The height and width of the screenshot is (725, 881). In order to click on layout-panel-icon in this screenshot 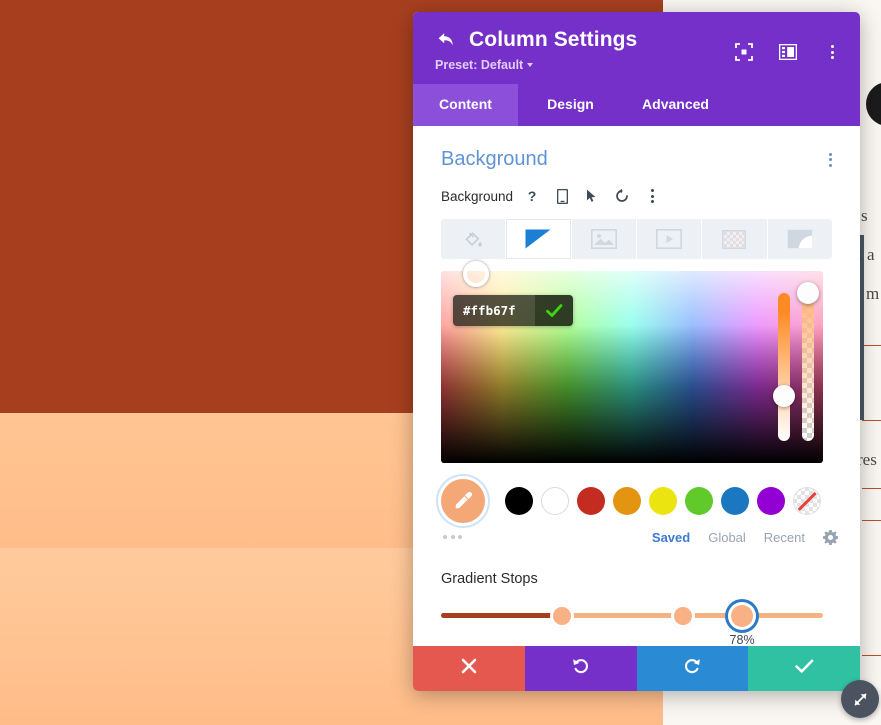, I will do `click(788, 52)`.